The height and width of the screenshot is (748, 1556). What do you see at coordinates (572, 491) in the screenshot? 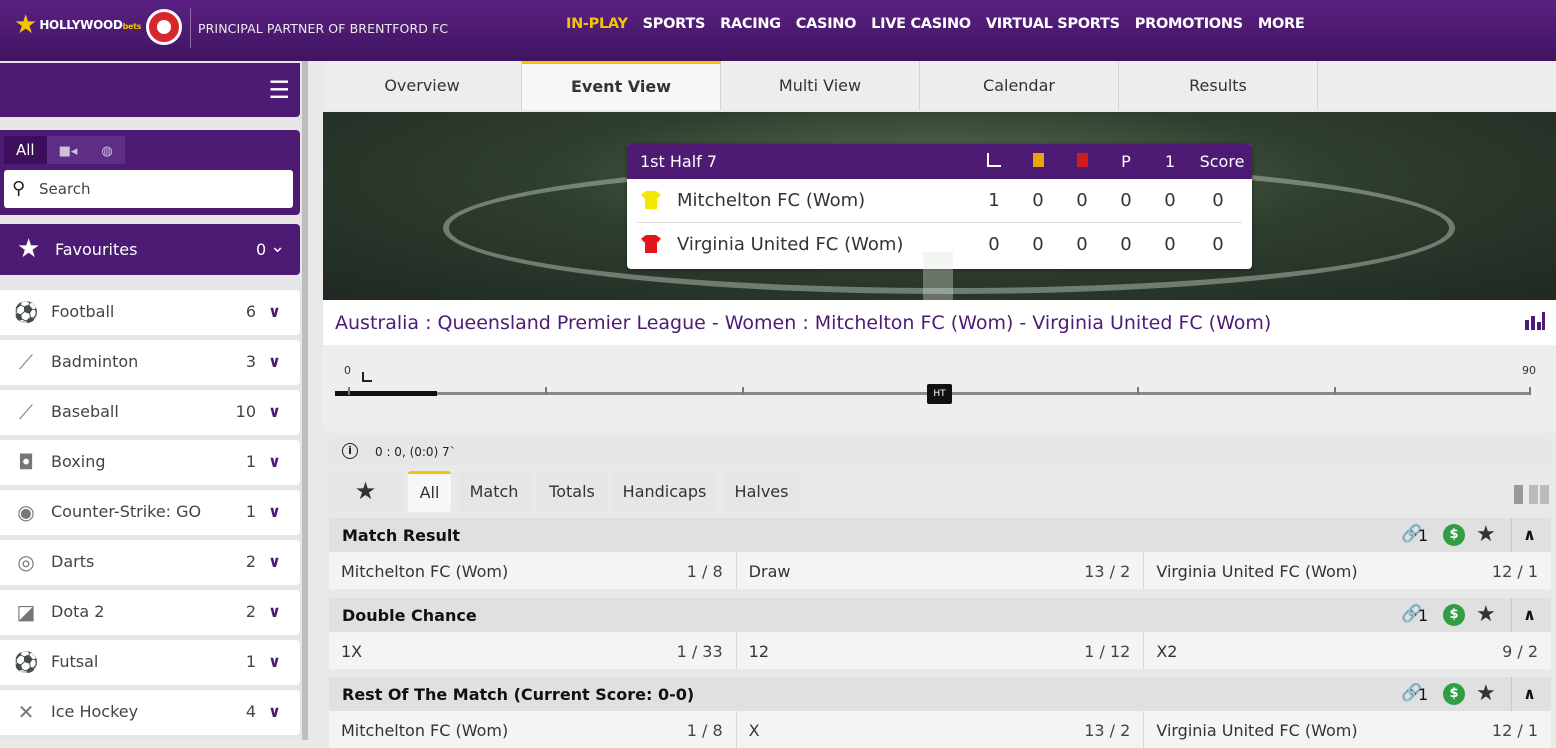
I see `filter-totals: Totals` at bounding box center [572, 491].